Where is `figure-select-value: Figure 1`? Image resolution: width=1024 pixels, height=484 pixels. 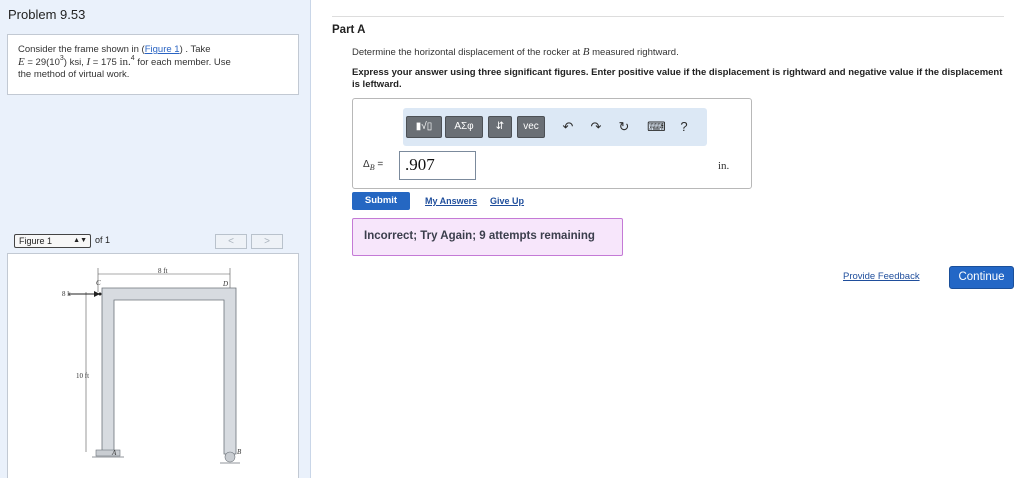 figure-select-value: Figure 1 is located at coordinates (36, 241).